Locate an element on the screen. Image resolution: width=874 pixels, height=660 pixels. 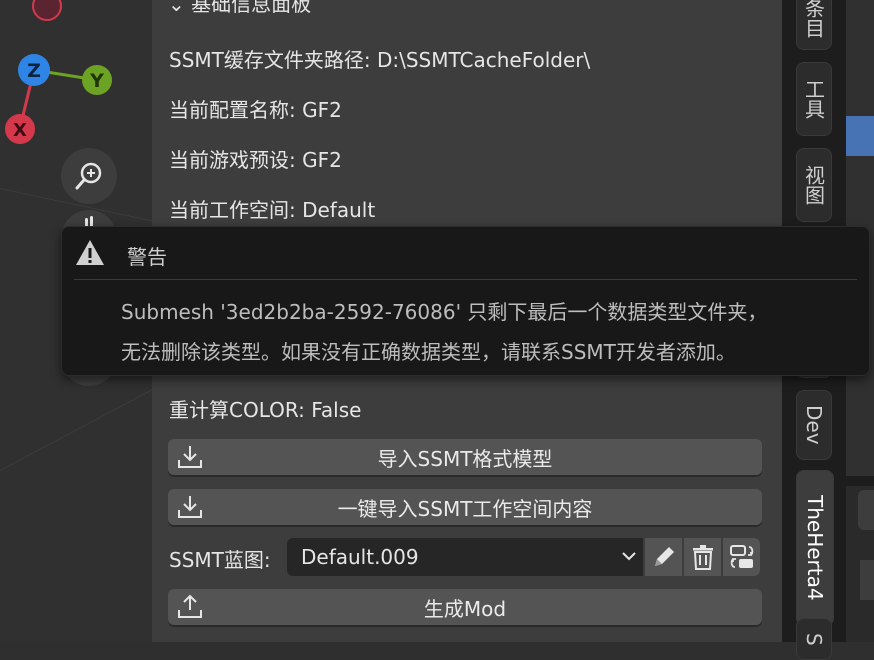
svg-text: X is located at coordinates (20, 130).